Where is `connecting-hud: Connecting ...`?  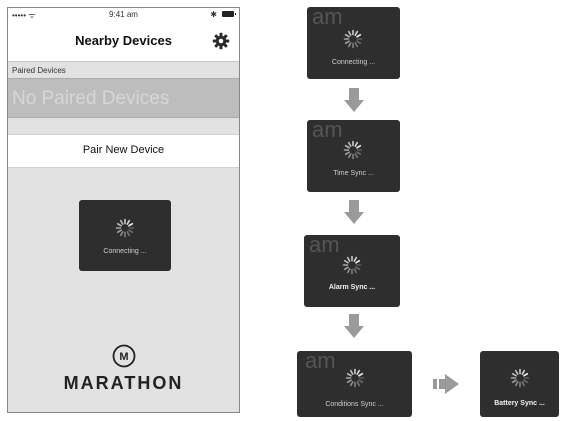
connecting-hud: Connecting ... is located at coordinates (125, 235).